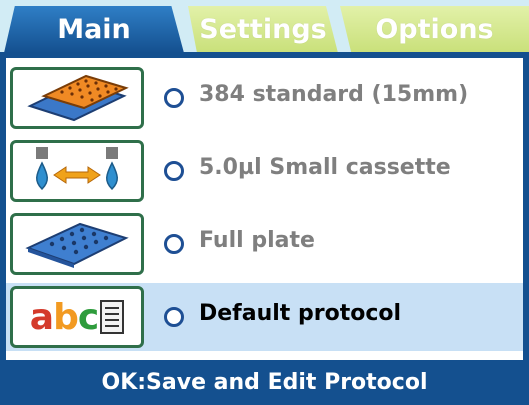  Describe the element at coordinates (41, 317) in the screenshot. I see `abc-letter-a: a` at that location.